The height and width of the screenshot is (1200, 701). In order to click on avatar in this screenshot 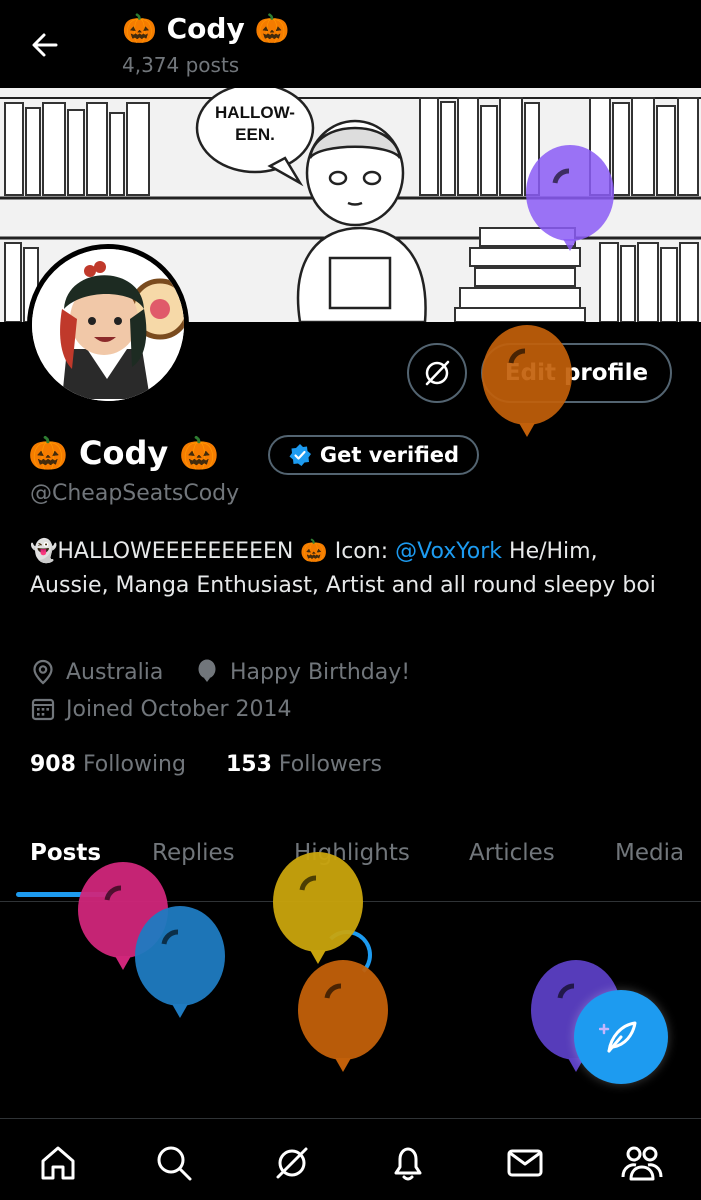, I will do `click(108, 325)`.